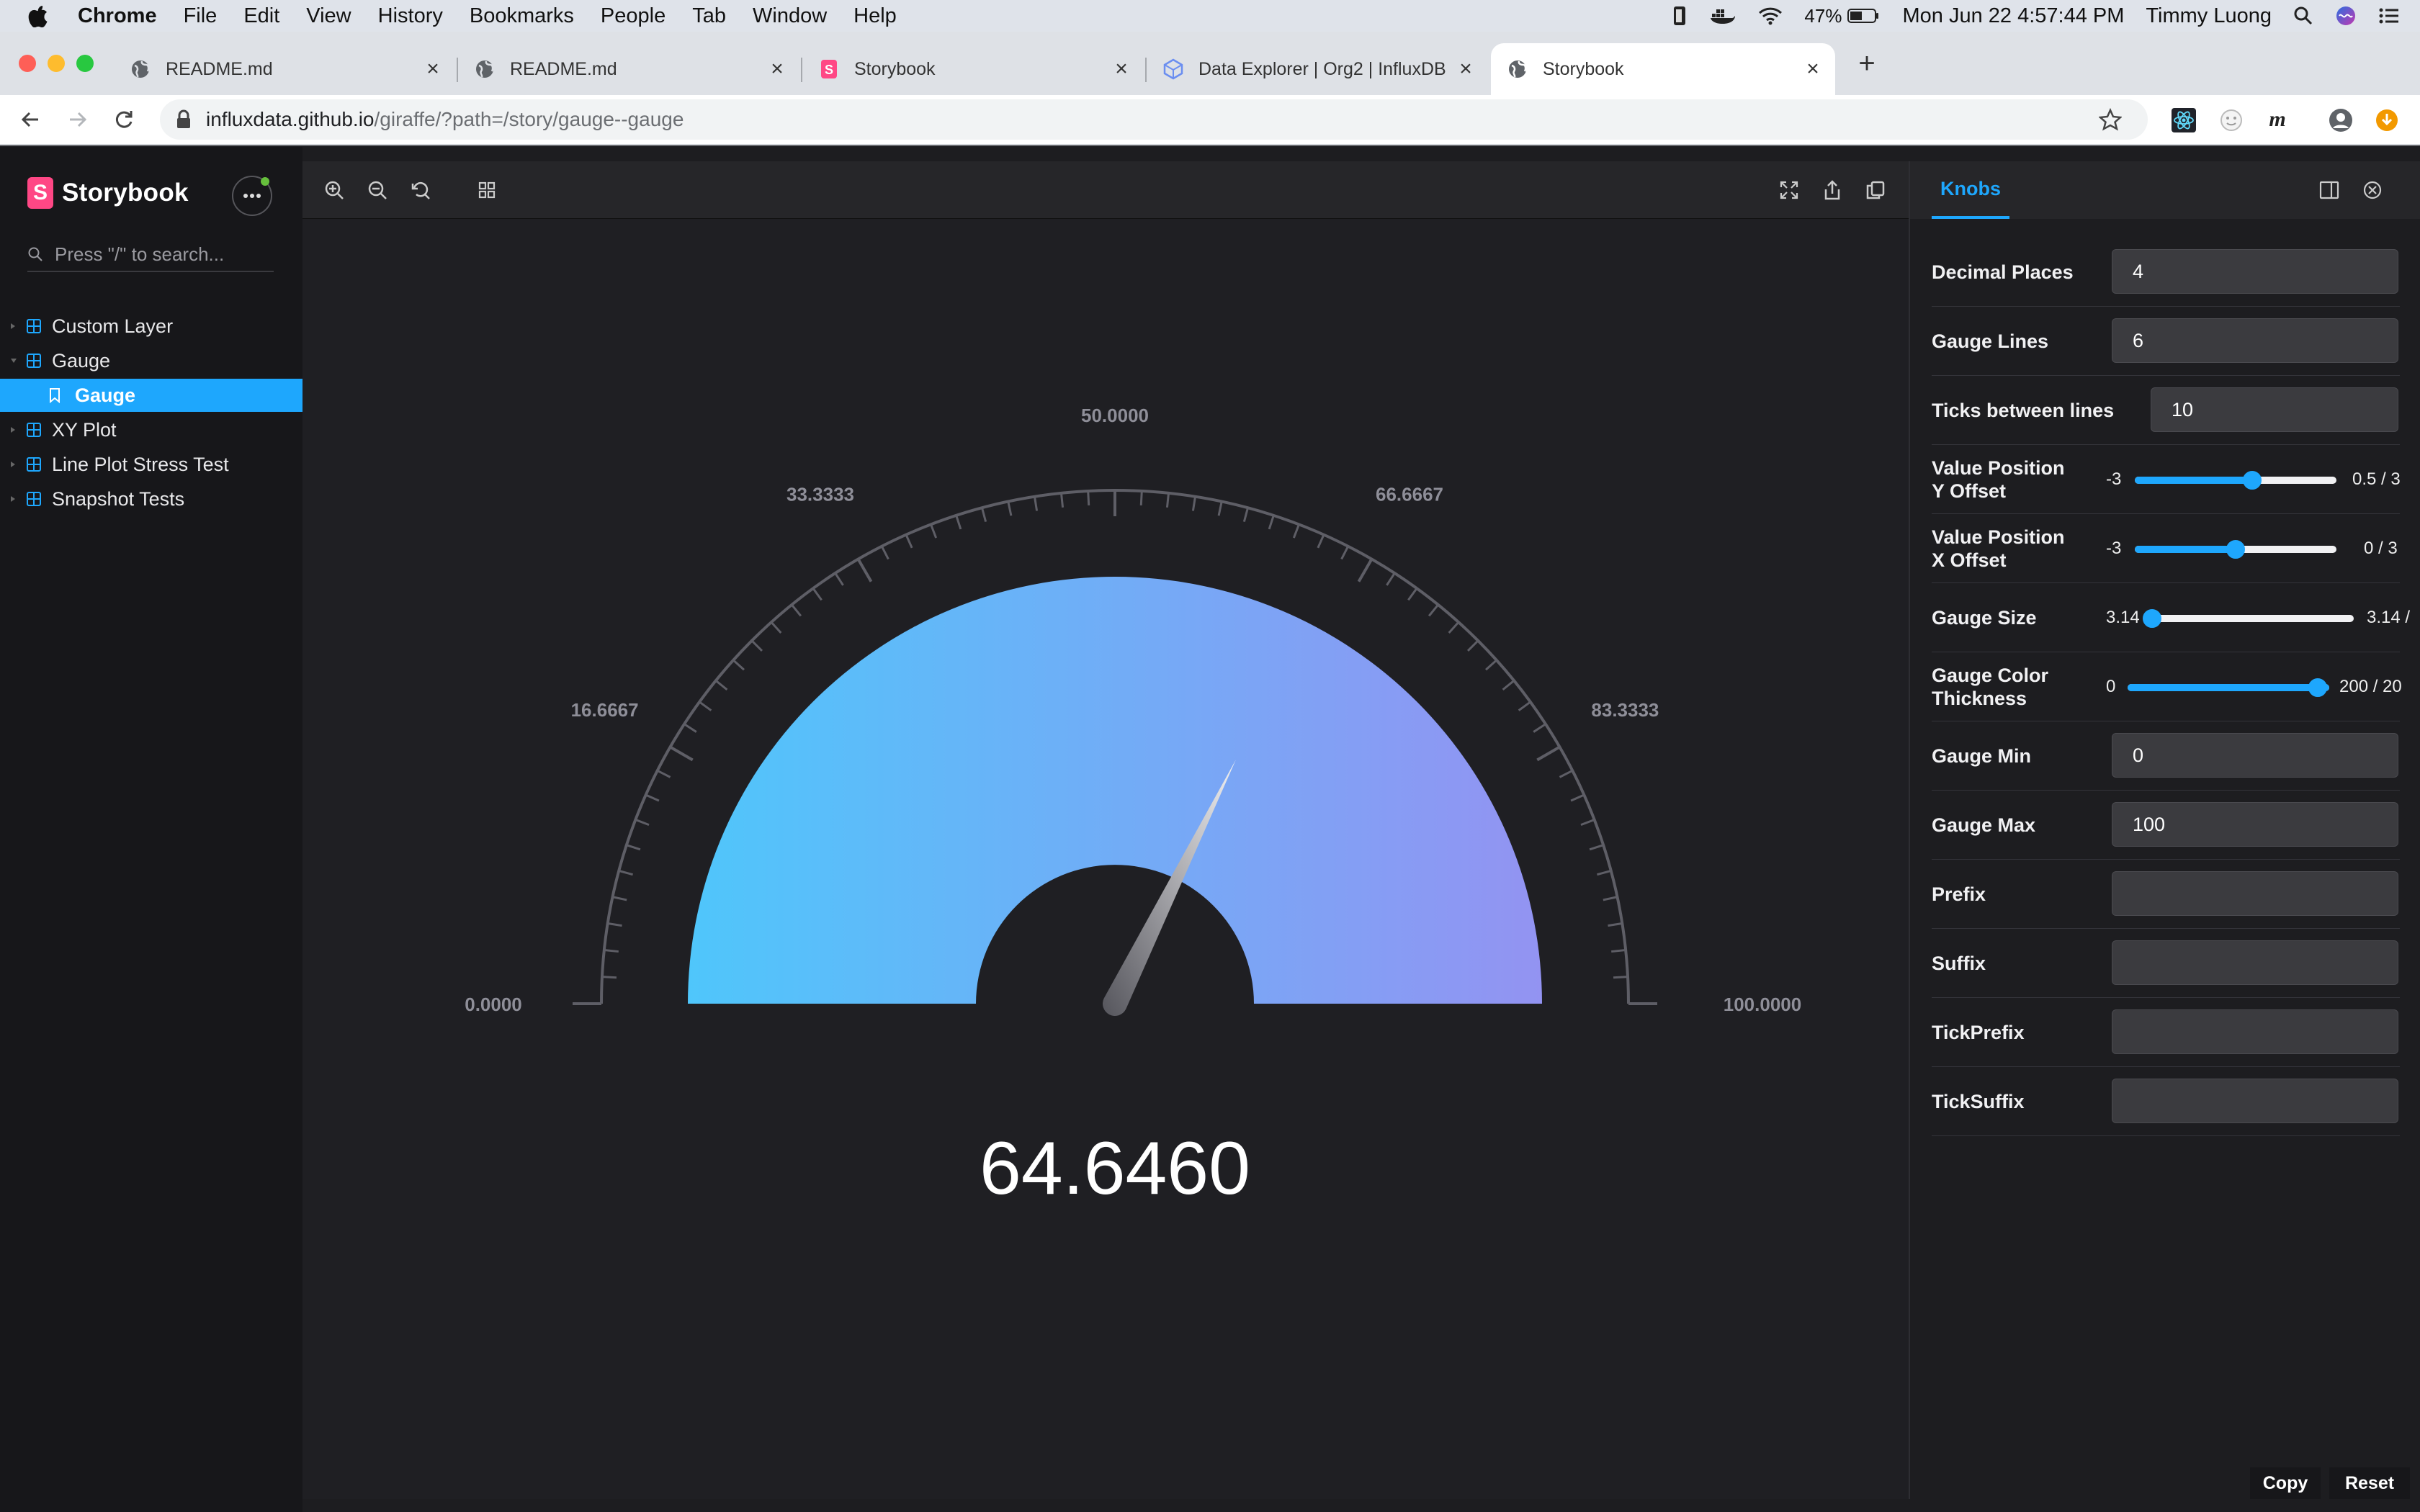 This screenshot has height=1512, width=2420. Describe the element at coordinates (151, 429) in the screenshot. I see `sidebar-item-xy-plot: XY Plot` at that location.